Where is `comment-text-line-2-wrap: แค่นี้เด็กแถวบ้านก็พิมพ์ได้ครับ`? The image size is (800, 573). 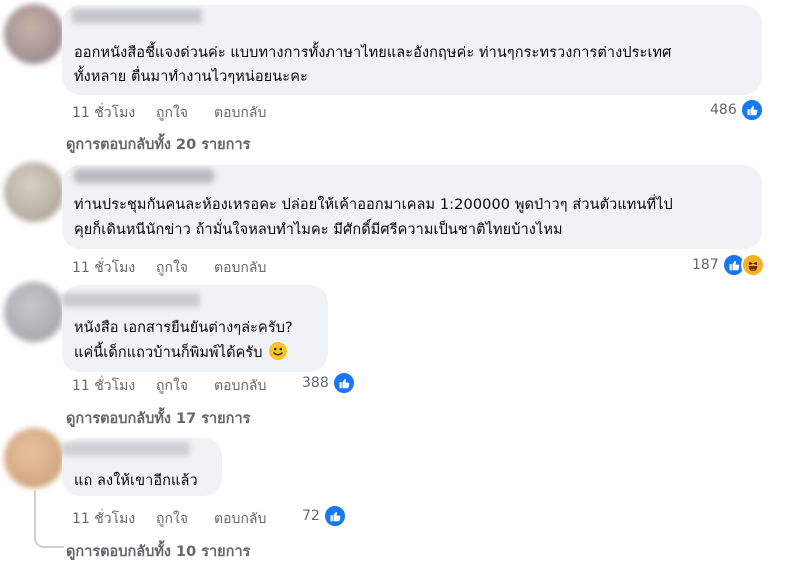 comment-text-line-2-wrap: แค่นี้เด็กแถวบ้านก็พิมพ์ได้ครับ is located at coordinates (181, 353).